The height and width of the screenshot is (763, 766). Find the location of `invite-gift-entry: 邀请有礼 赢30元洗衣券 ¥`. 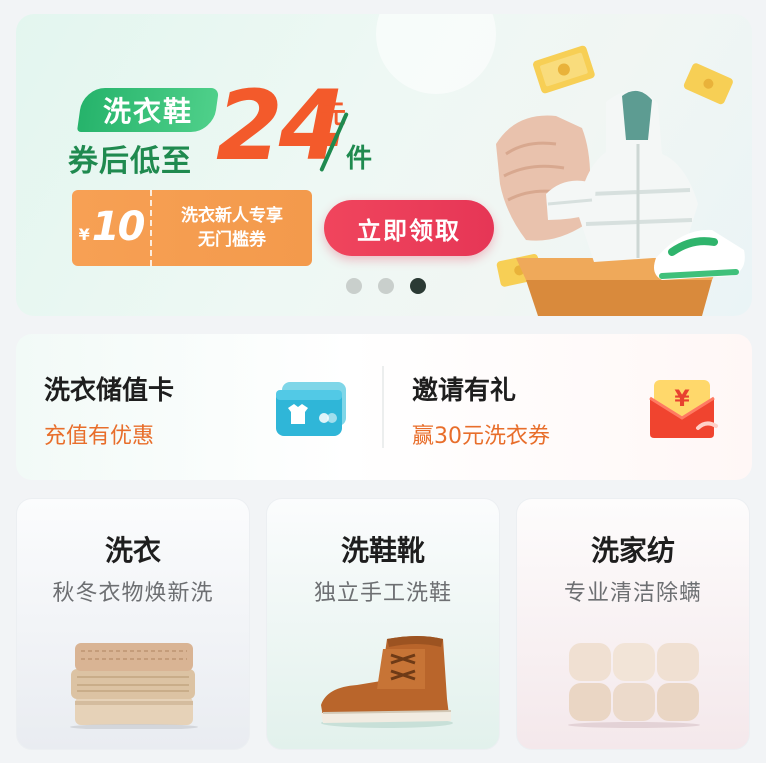

invite-gift-entry: 邀请有礼 赢30元洗衣券 ¥ is located at coordinates (568, 407).